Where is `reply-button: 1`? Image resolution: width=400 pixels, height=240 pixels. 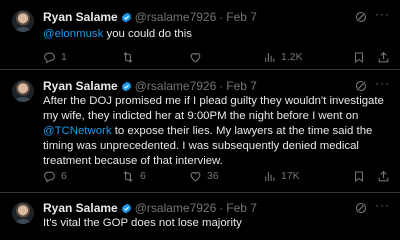
reply-button: 1 is located at coordinates (55, 57).